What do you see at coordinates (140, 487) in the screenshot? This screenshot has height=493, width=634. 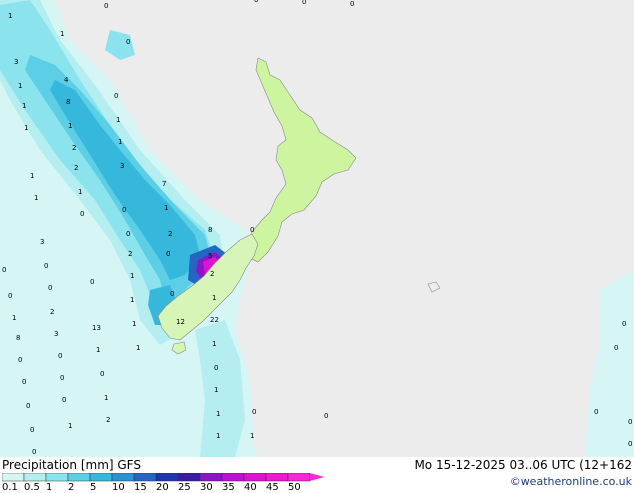 I see `color-scale-tick: 15` at bounding box center [140, 487].